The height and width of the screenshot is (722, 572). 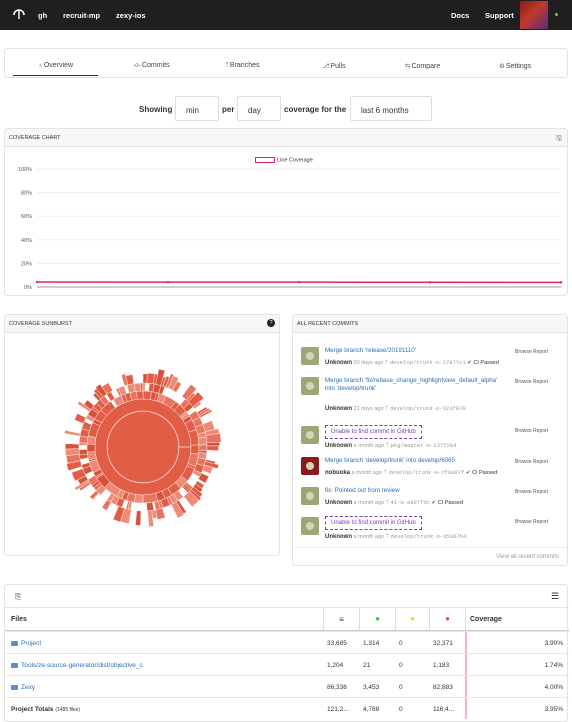 I want to click on codecov-logo-icon, so click(x=19, y=14).